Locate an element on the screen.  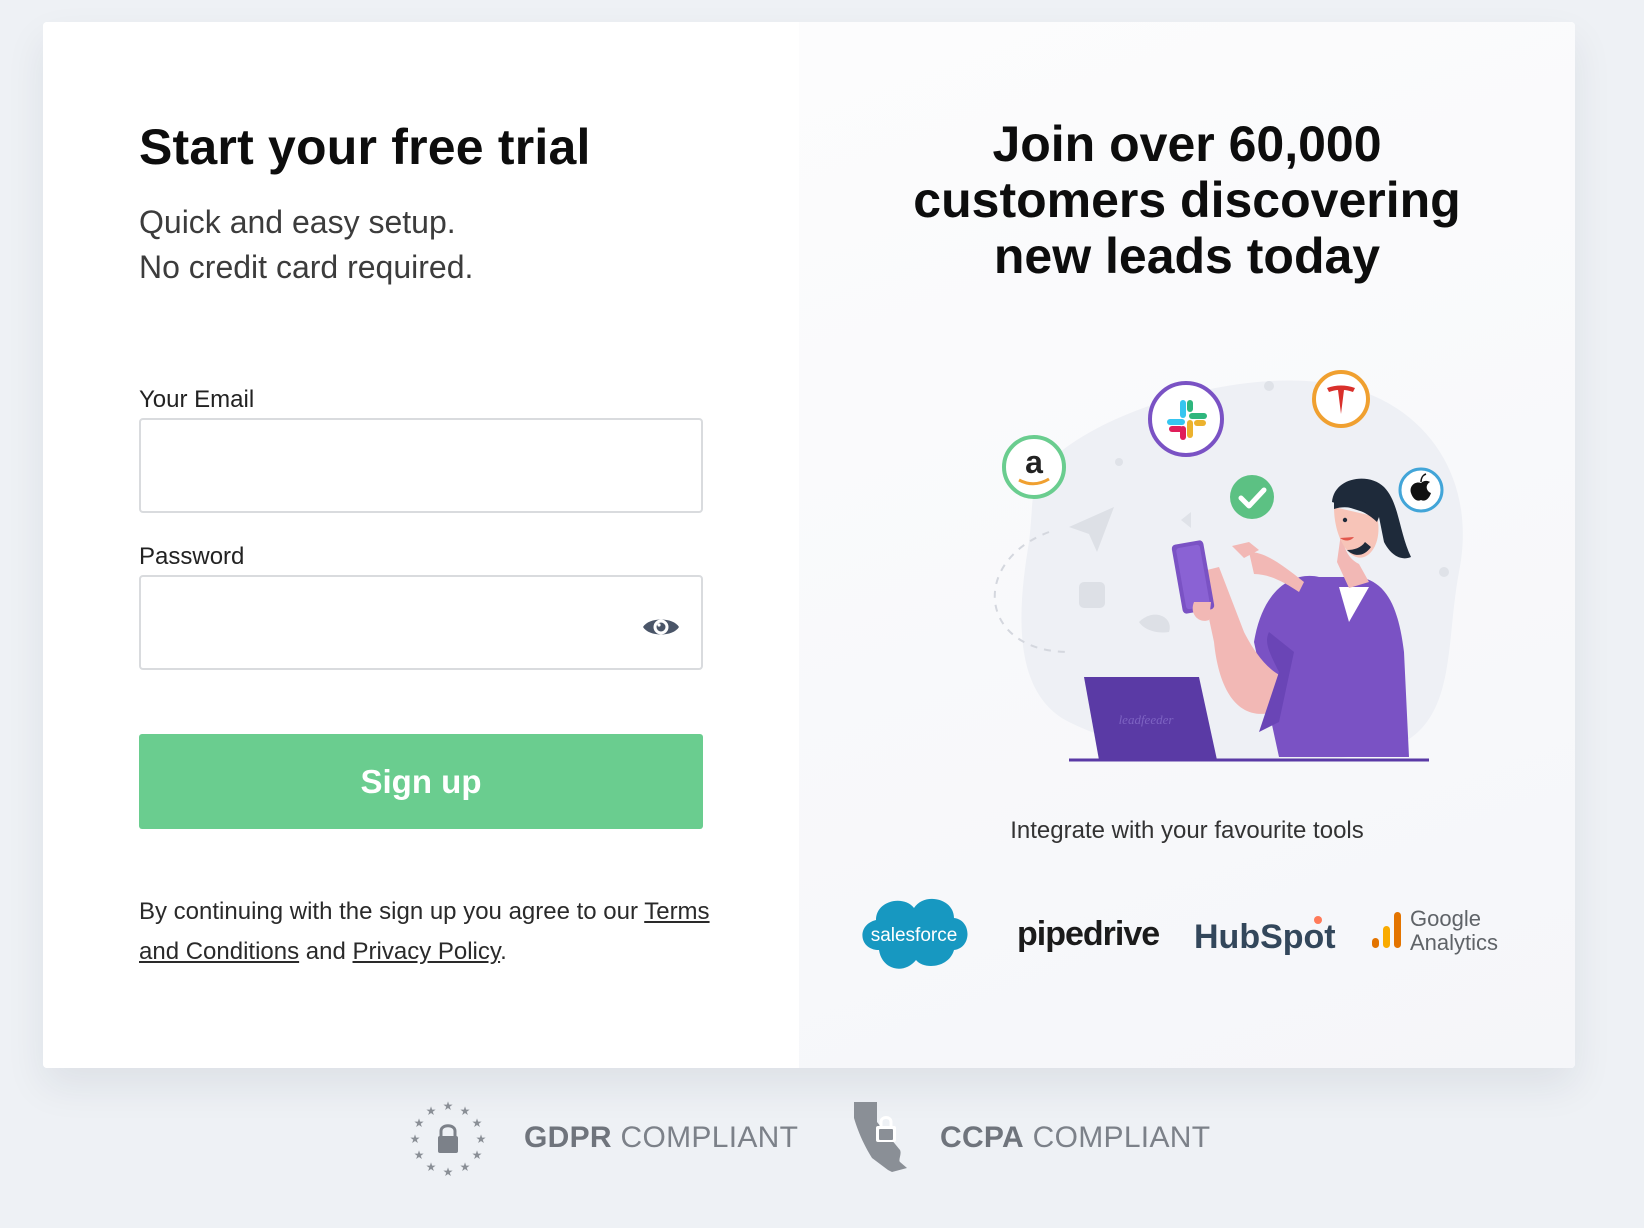
salesforce-logo: salesforce is located at coordinates (915, 933).